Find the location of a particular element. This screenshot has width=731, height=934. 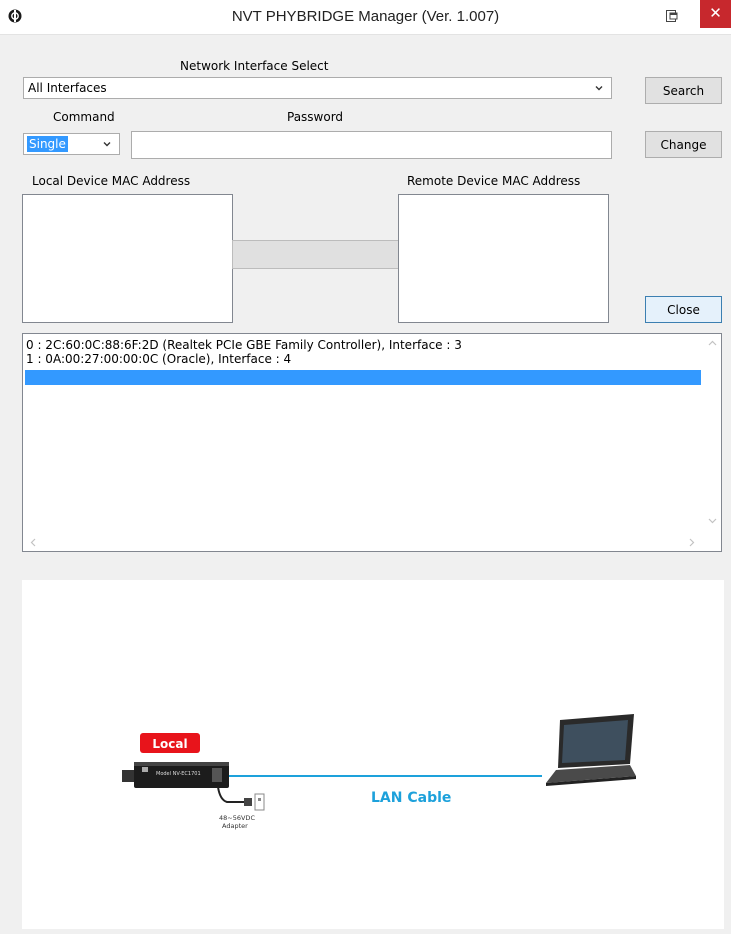

password-input is located at coordinates (371, 145).